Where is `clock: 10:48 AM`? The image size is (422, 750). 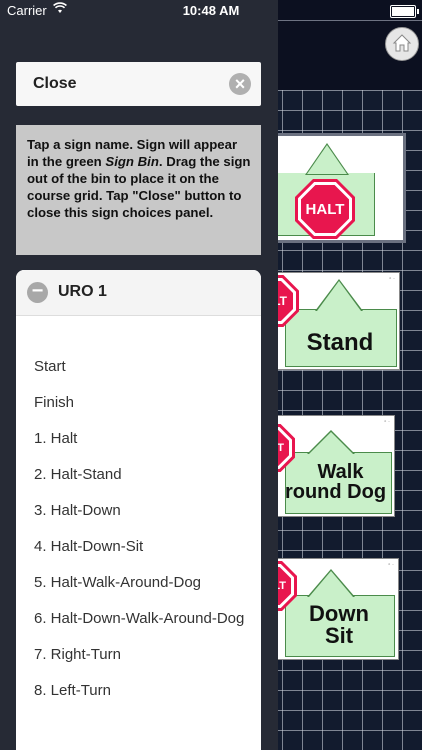 clock: 10:48 AM is located at coordinates (211, 10).